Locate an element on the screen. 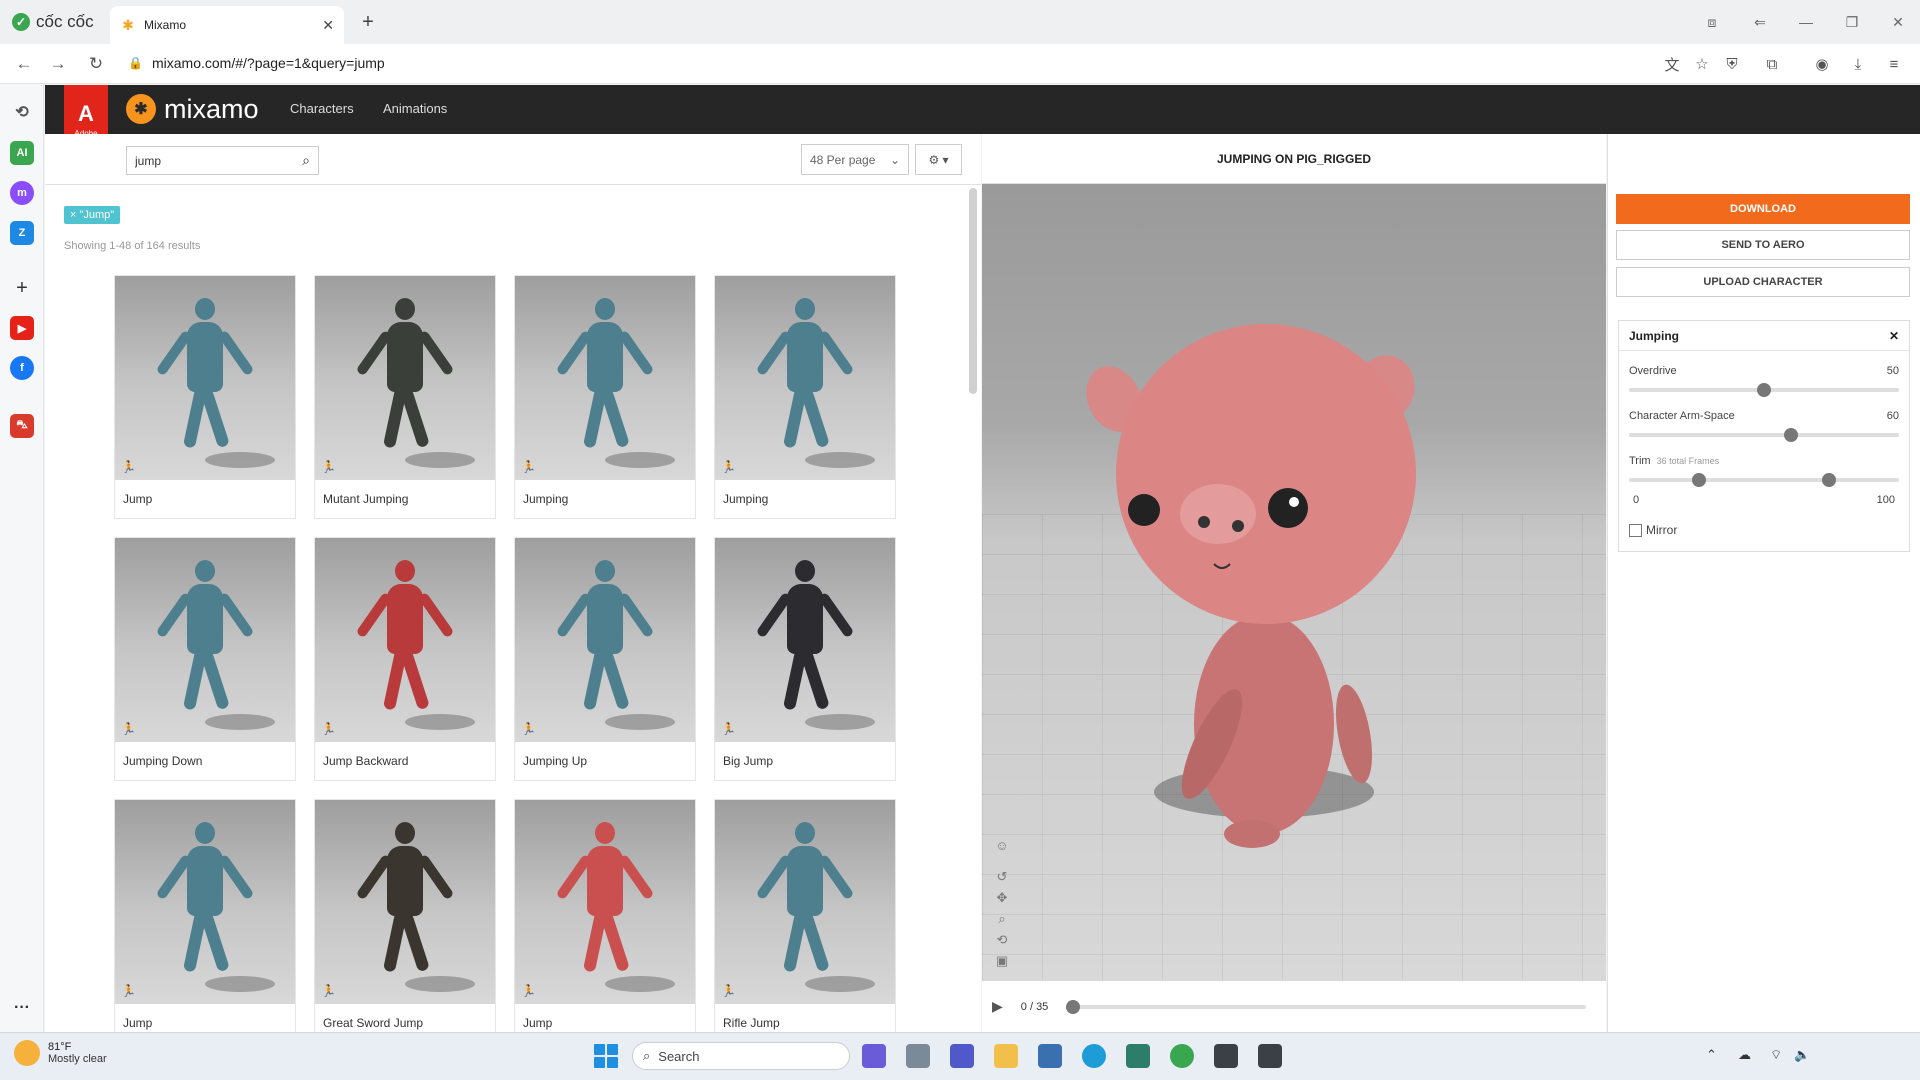 Image resolution: width=1920 pixels, height=1080 pixels. timeline-knob is located at coordinates (1073, 1006).